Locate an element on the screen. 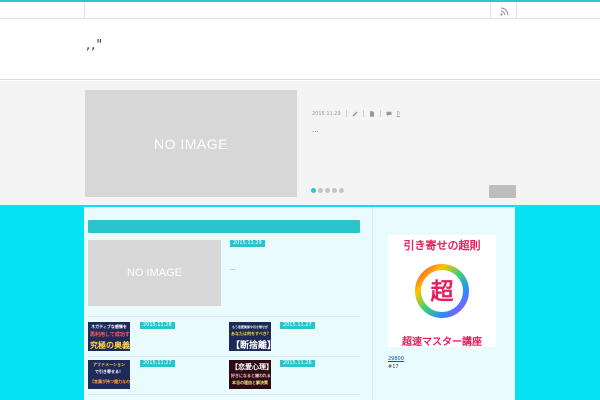 The width and height of the screenshot is (600, 400). top-bar is located at coordinates (300, 10).